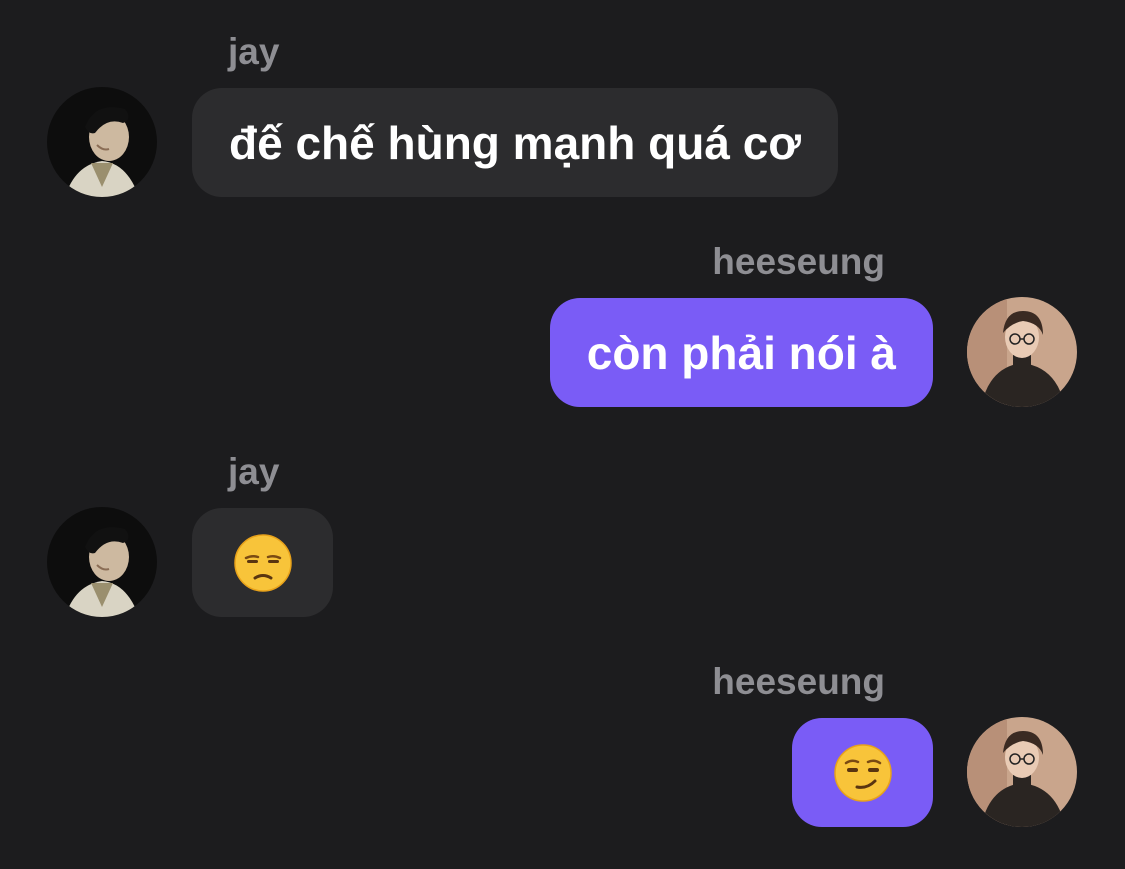 The width and height of the screenshot is (1125, 869). I want to click on message-bubble: còn phải nói à, so click(741, 352).